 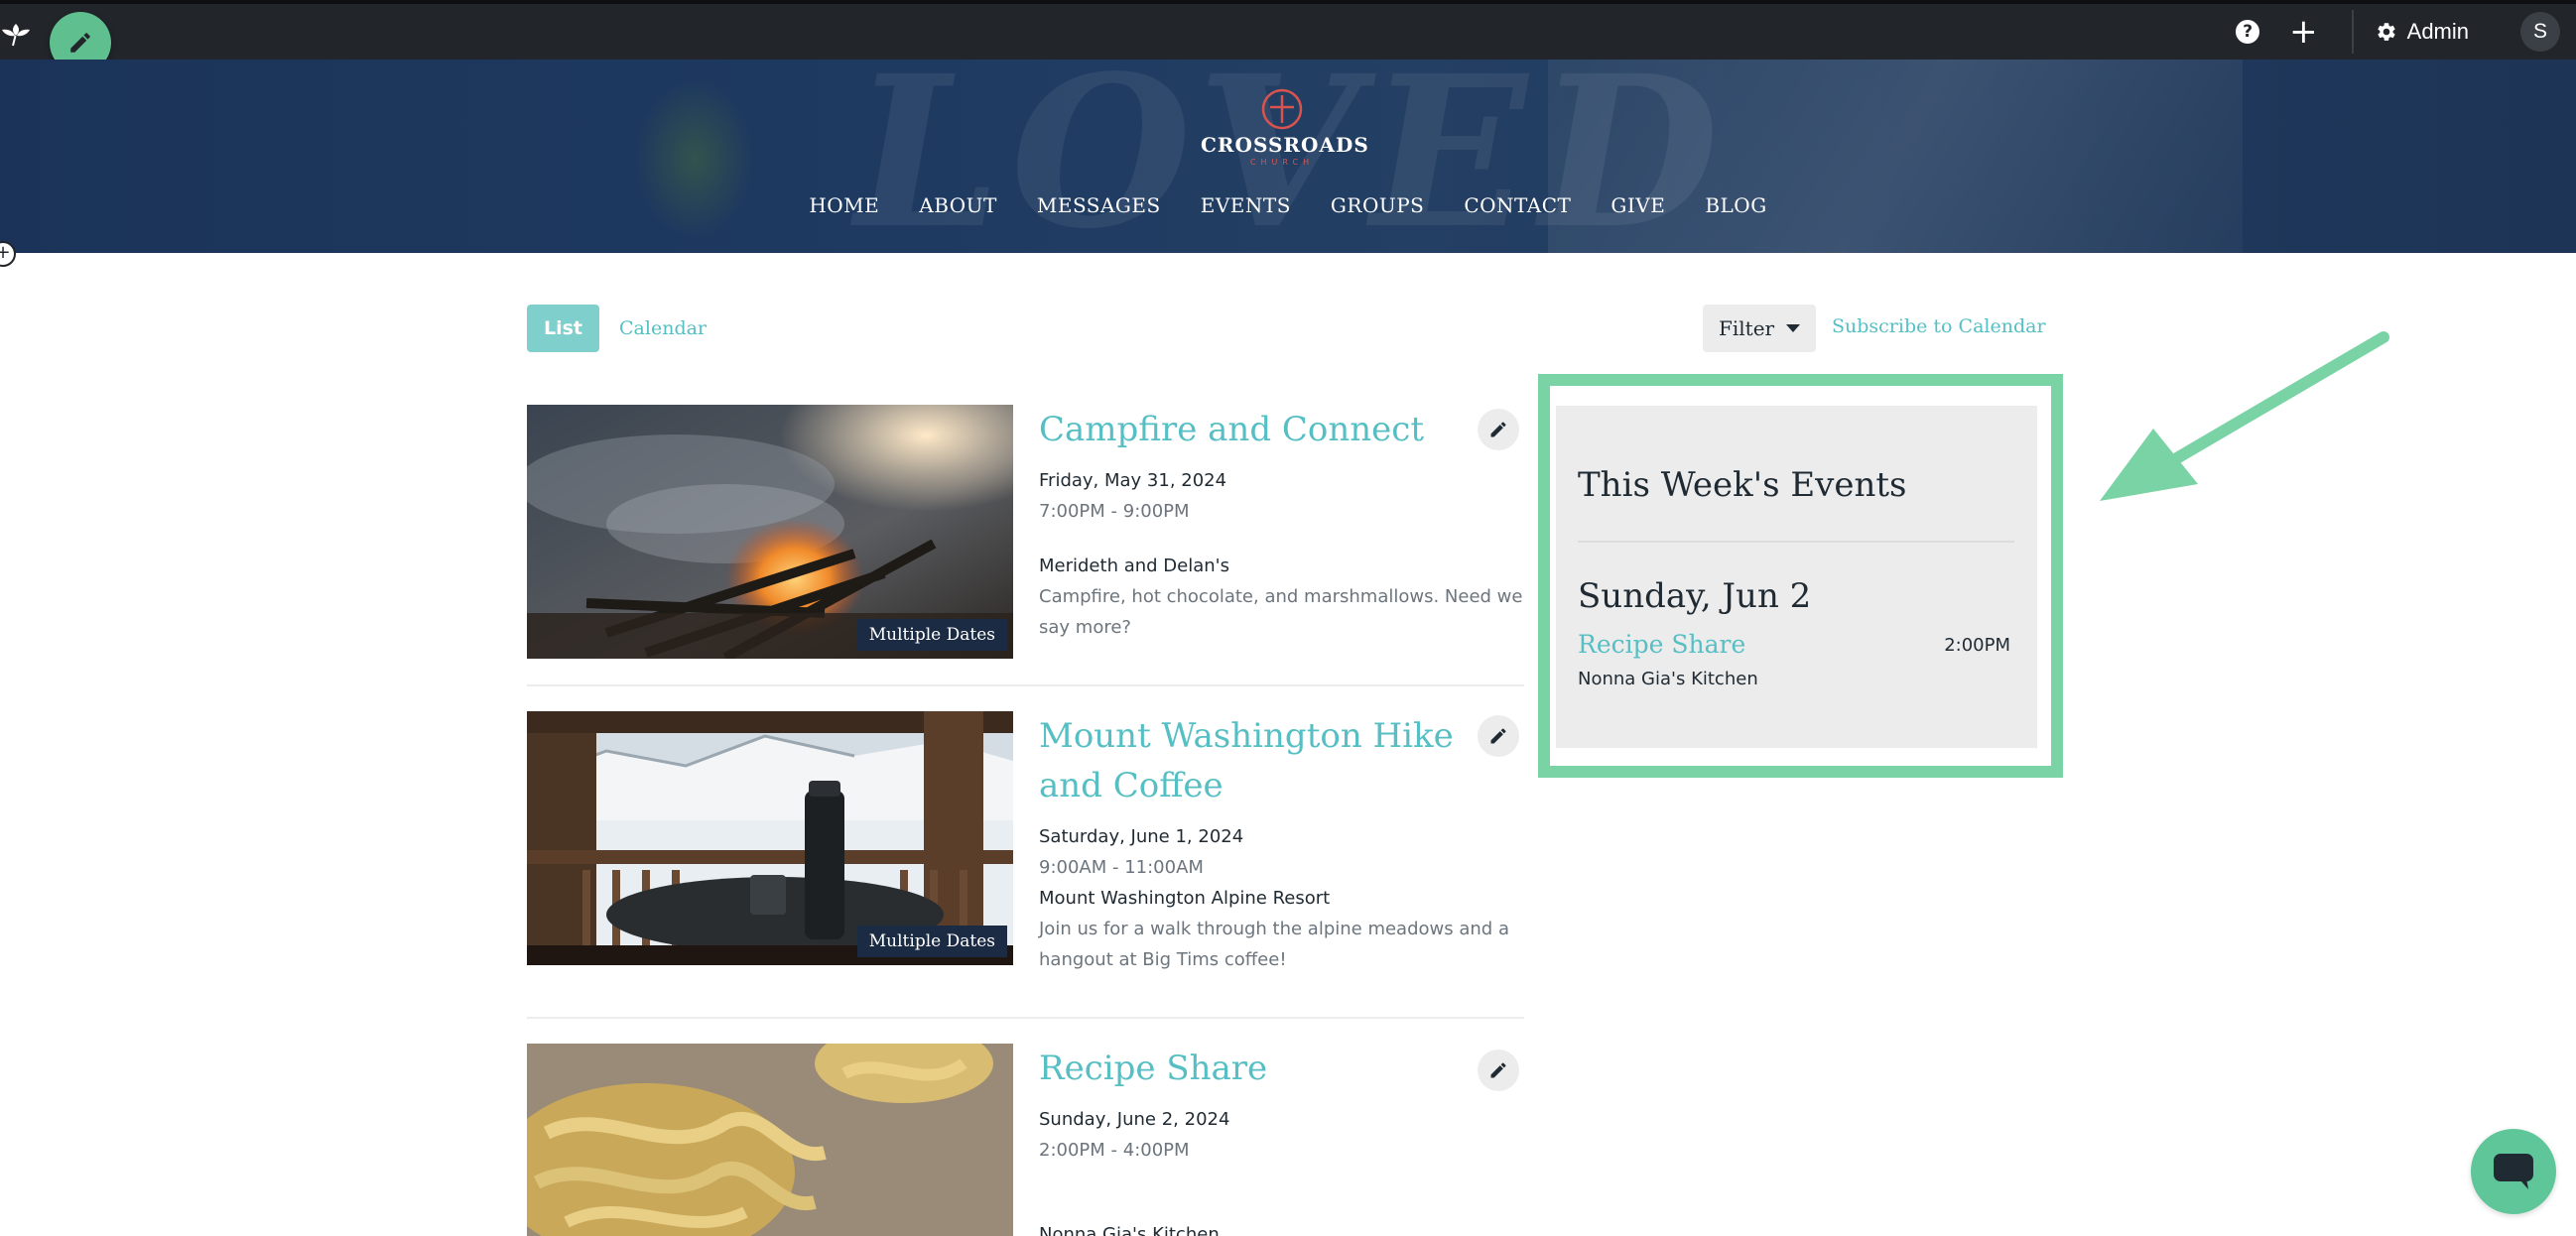 What do you see at coordinates (663, 328) in the screenshot?
I see `calendar-view-link: Calendar` at bounding box center [663, 328].